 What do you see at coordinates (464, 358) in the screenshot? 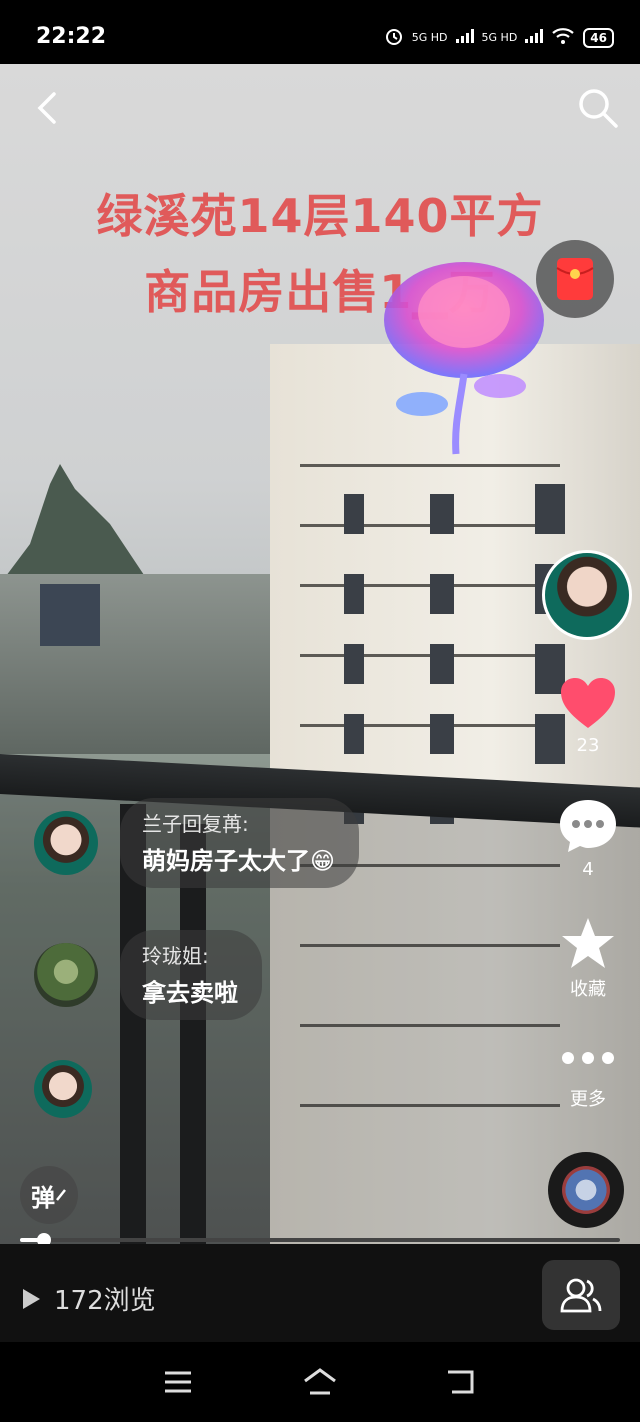
I see `rose-gift-icon` at bounding box center [464, 358].